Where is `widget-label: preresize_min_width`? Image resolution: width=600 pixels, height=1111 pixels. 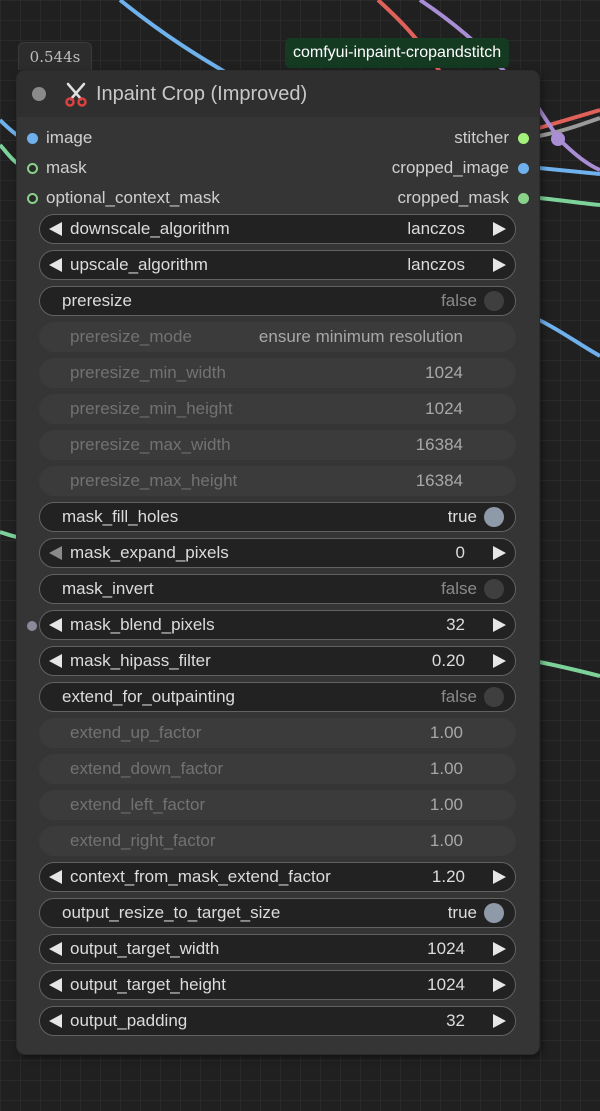 widget-label: preresize_min_width is located at coordinates (148, 372).